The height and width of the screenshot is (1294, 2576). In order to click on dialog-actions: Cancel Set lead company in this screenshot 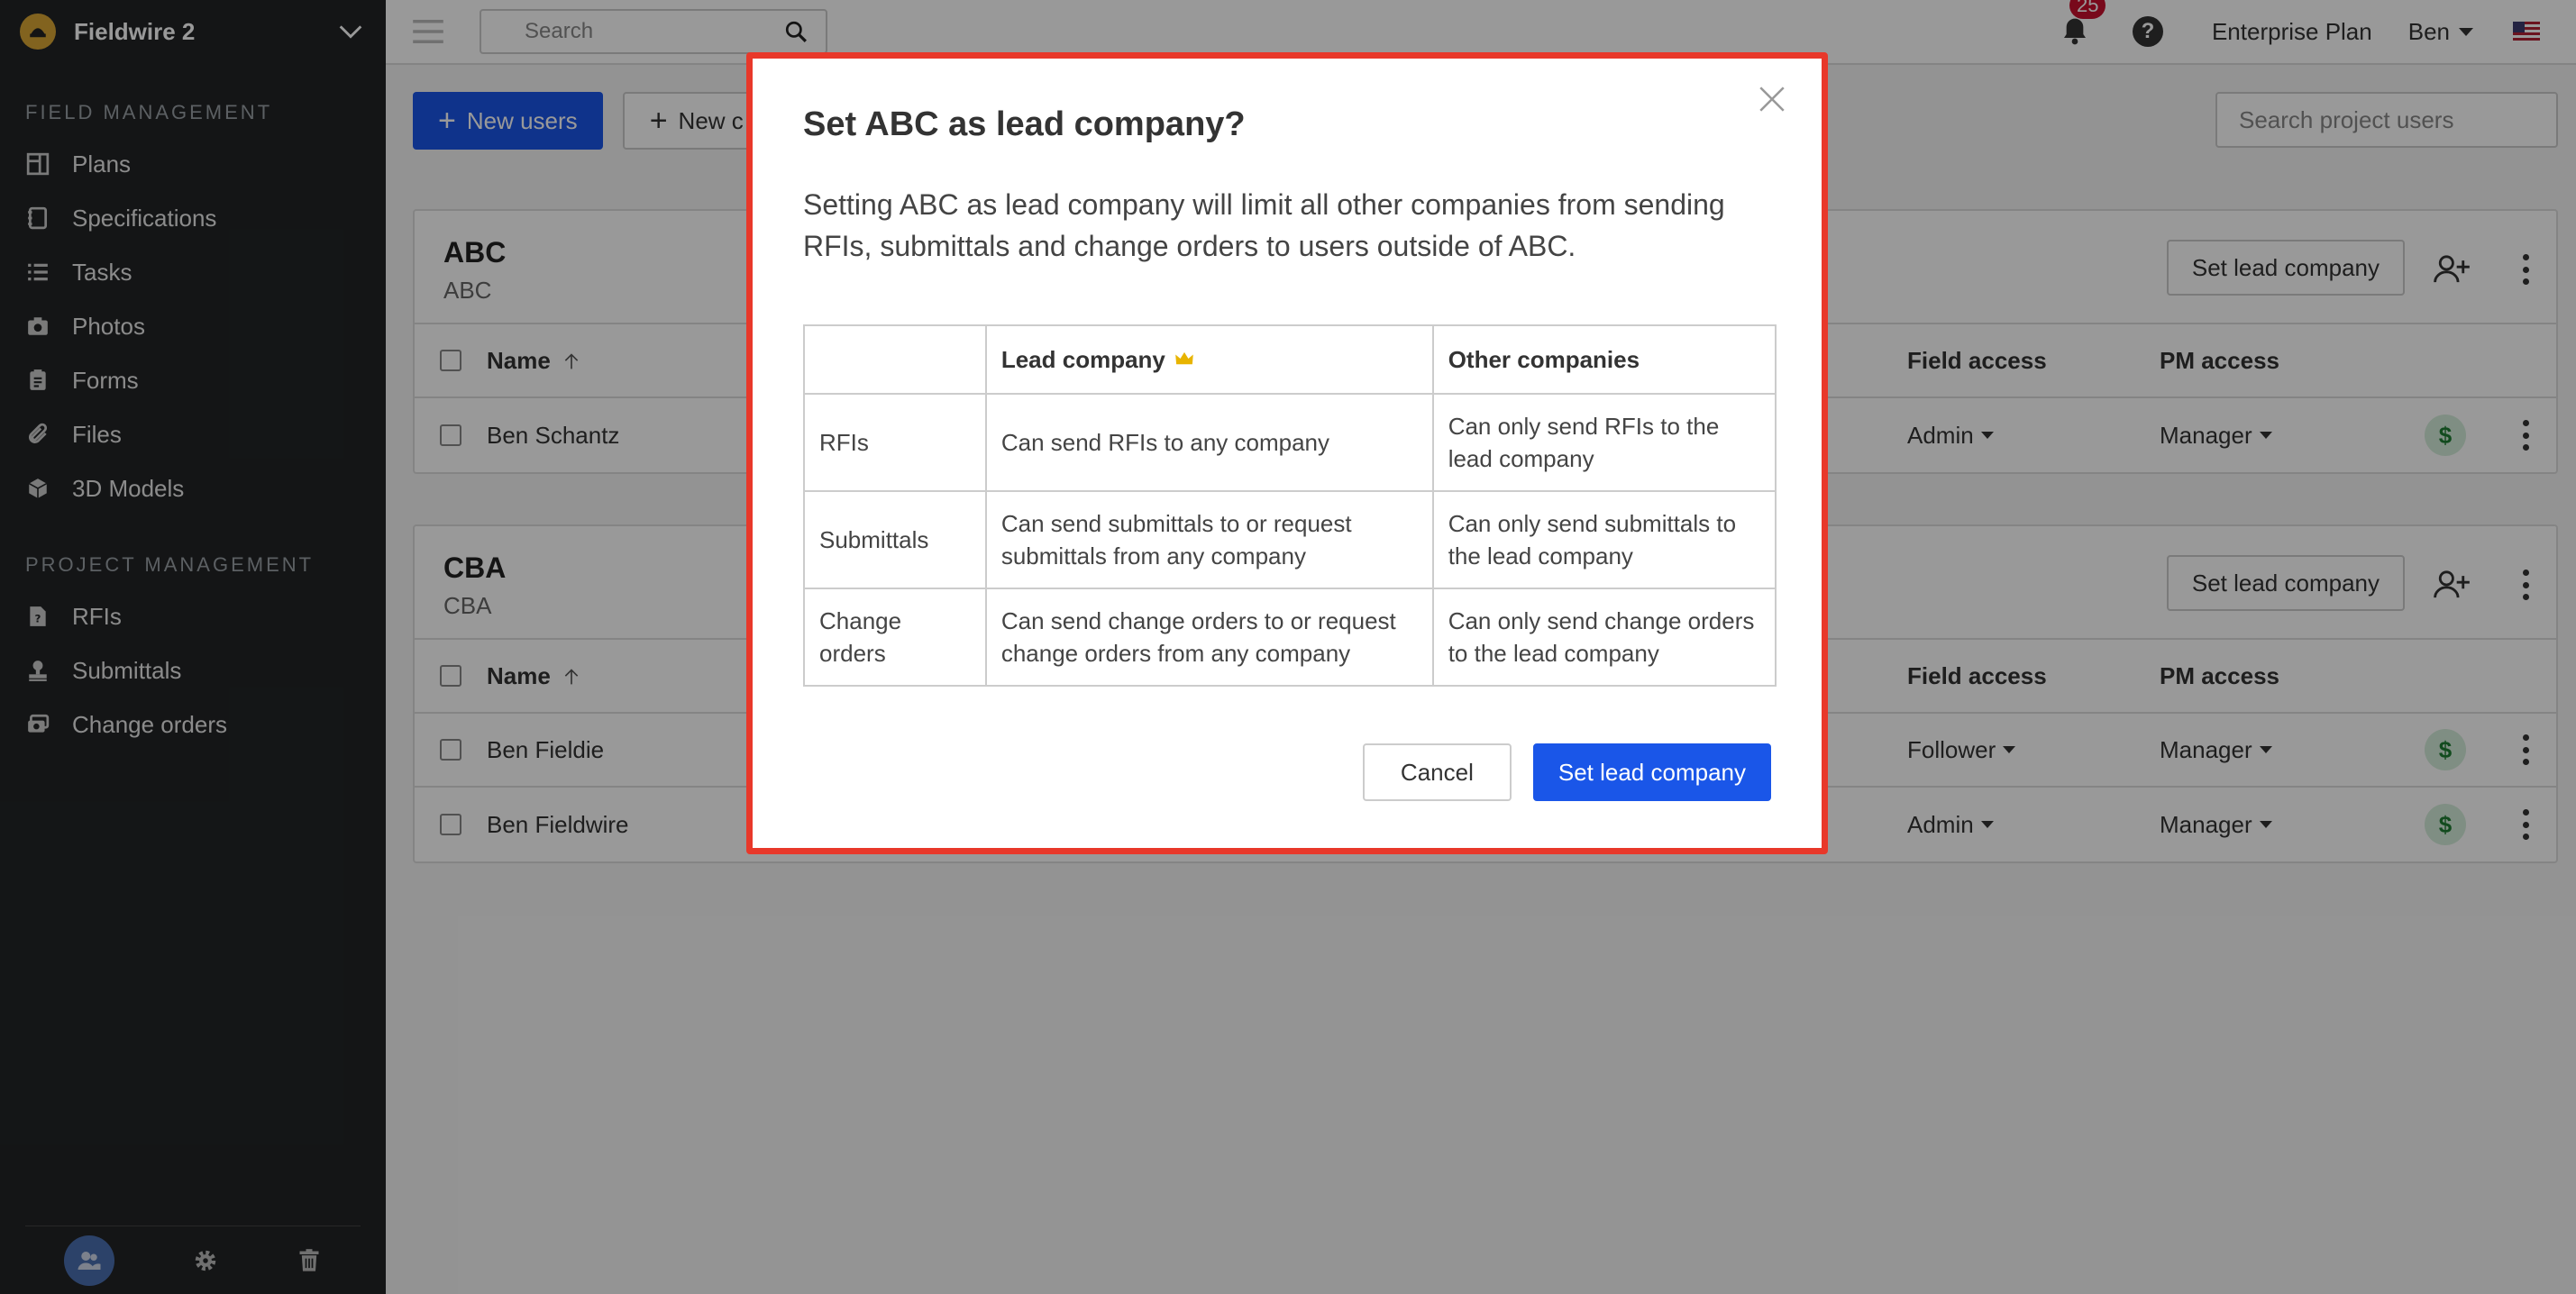, I will do `click(1566, 772)`.